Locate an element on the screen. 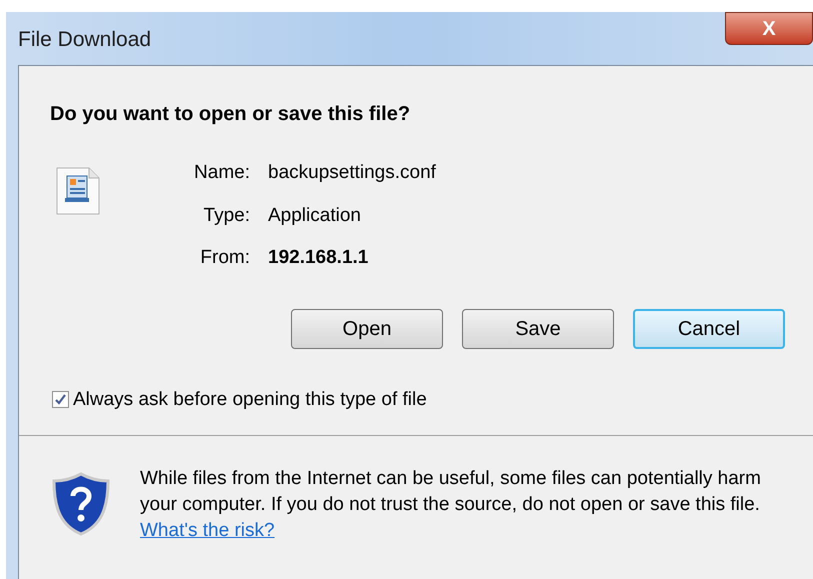  window-title: File Download is located at coordinates (85, 40).